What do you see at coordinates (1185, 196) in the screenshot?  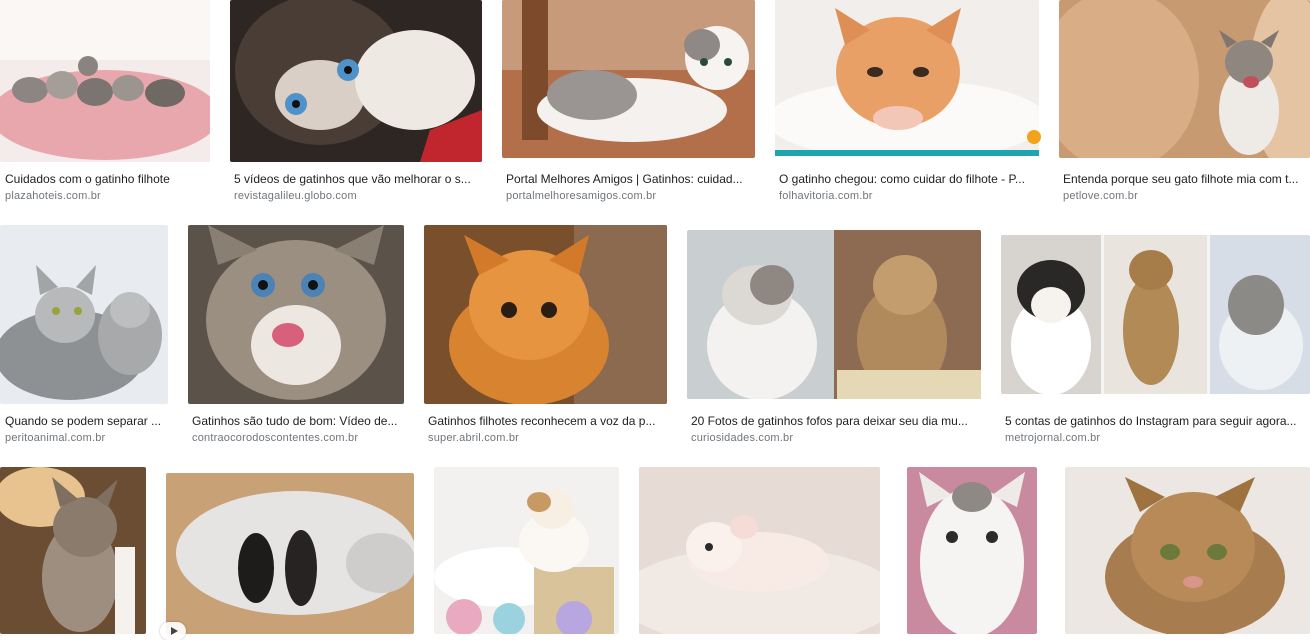 I see `result-source: petlove.com.br` at bounding box center [1185, 196].